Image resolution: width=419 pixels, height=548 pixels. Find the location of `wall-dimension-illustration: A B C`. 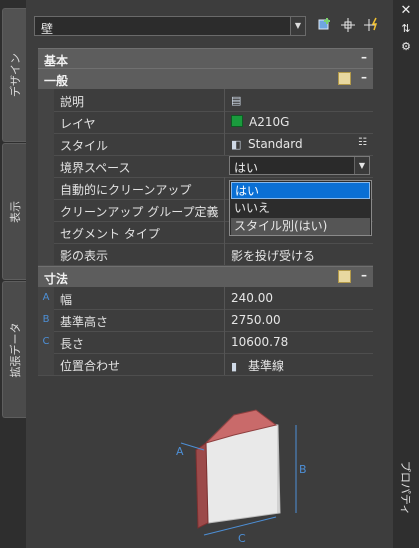

wall-dimension-illustration: A B C is located at coordinates (241, 470).